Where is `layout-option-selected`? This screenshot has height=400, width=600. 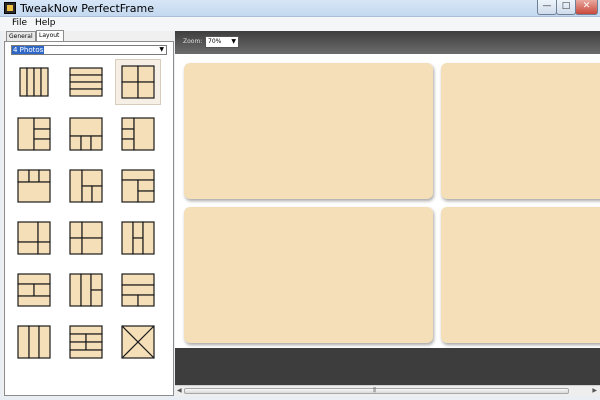
layout-option-selected is located at coordinates (138, 82).